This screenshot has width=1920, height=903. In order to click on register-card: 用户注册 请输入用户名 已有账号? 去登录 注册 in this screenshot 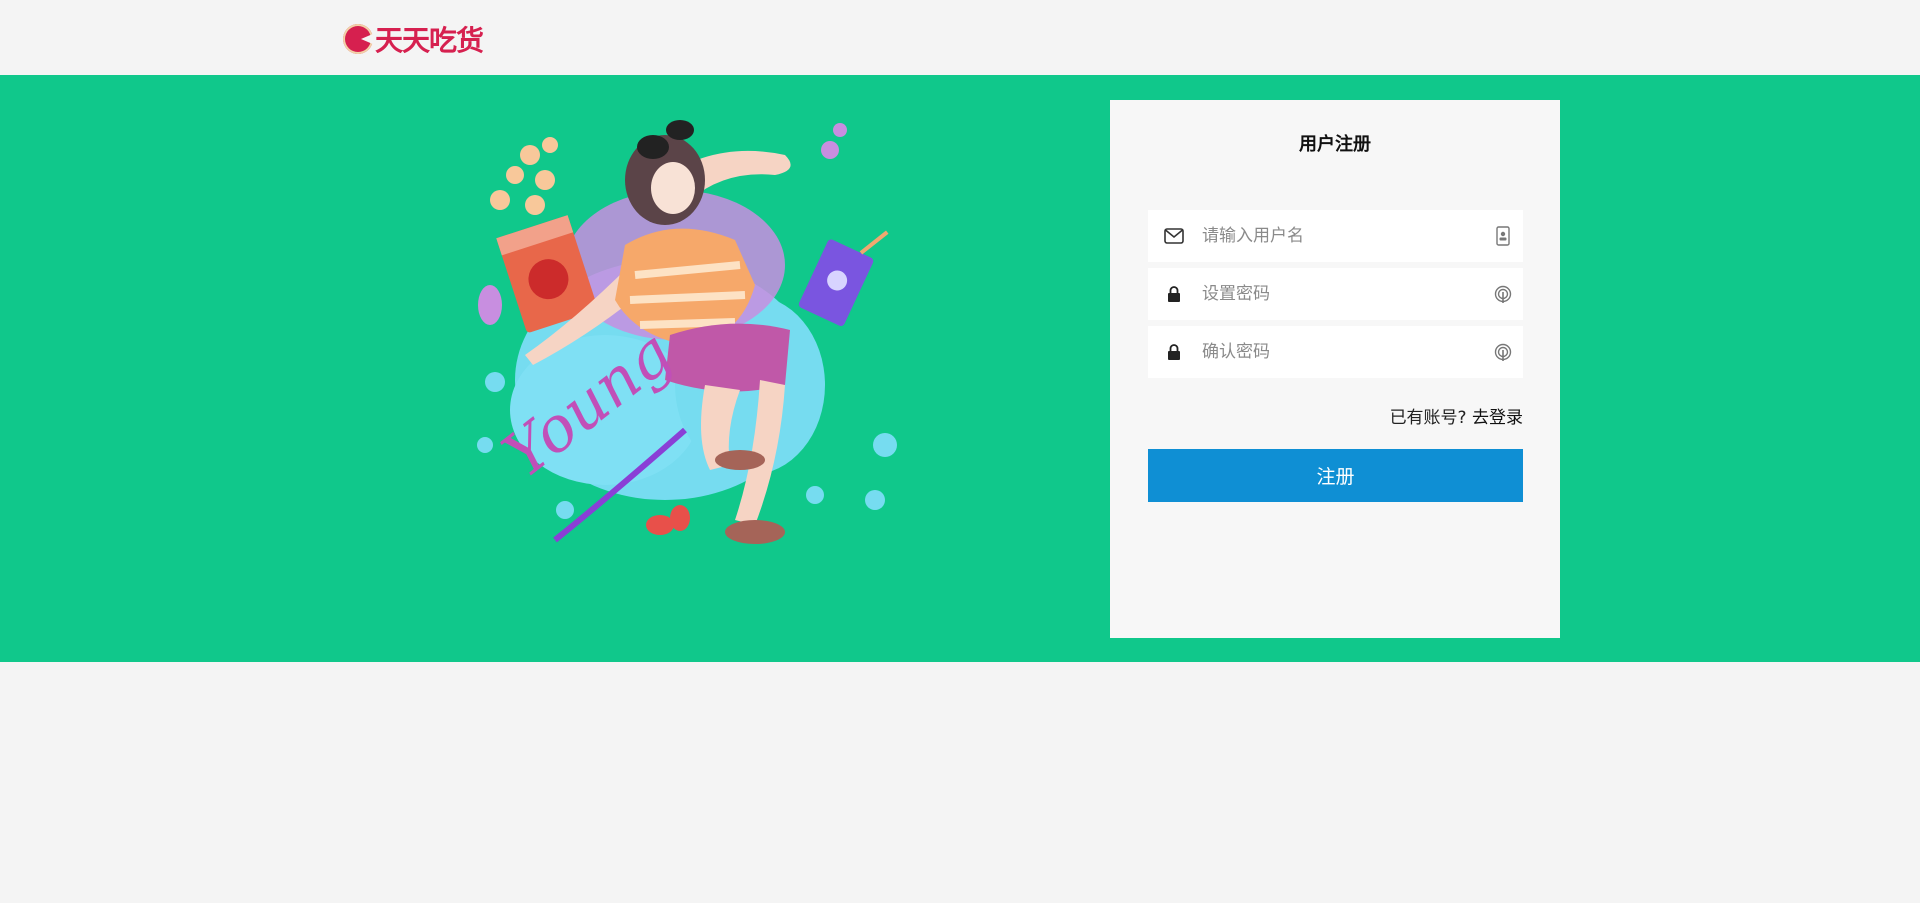, I will do `click(1335, 369)`.